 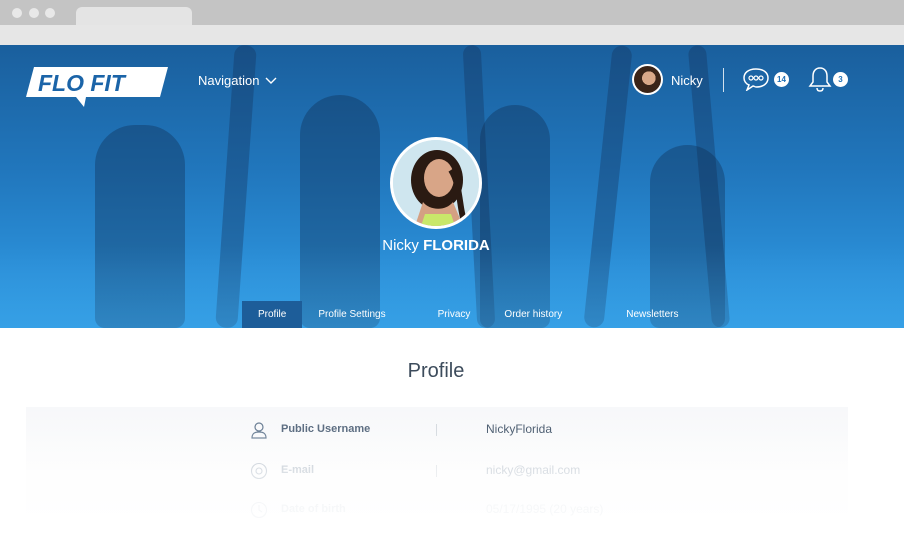 What do you see at coordinates (452, 35) in the screenshot?
I see `browser-address-strip` at bounding box center [452, 35].